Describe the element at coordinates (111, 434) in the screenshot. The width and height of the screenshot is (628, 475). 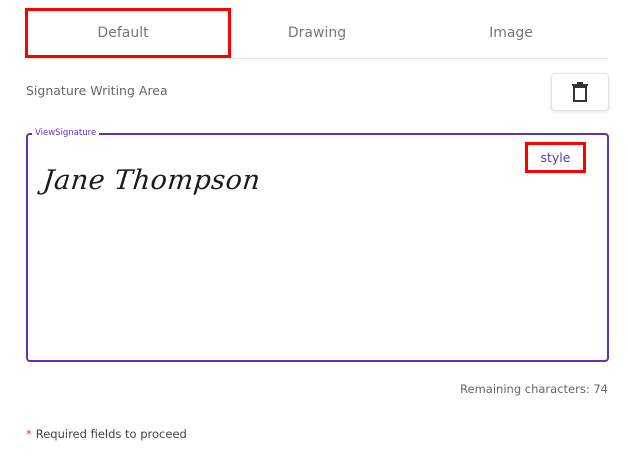
I see `required-note-text: Required fields to proceed` at that location.